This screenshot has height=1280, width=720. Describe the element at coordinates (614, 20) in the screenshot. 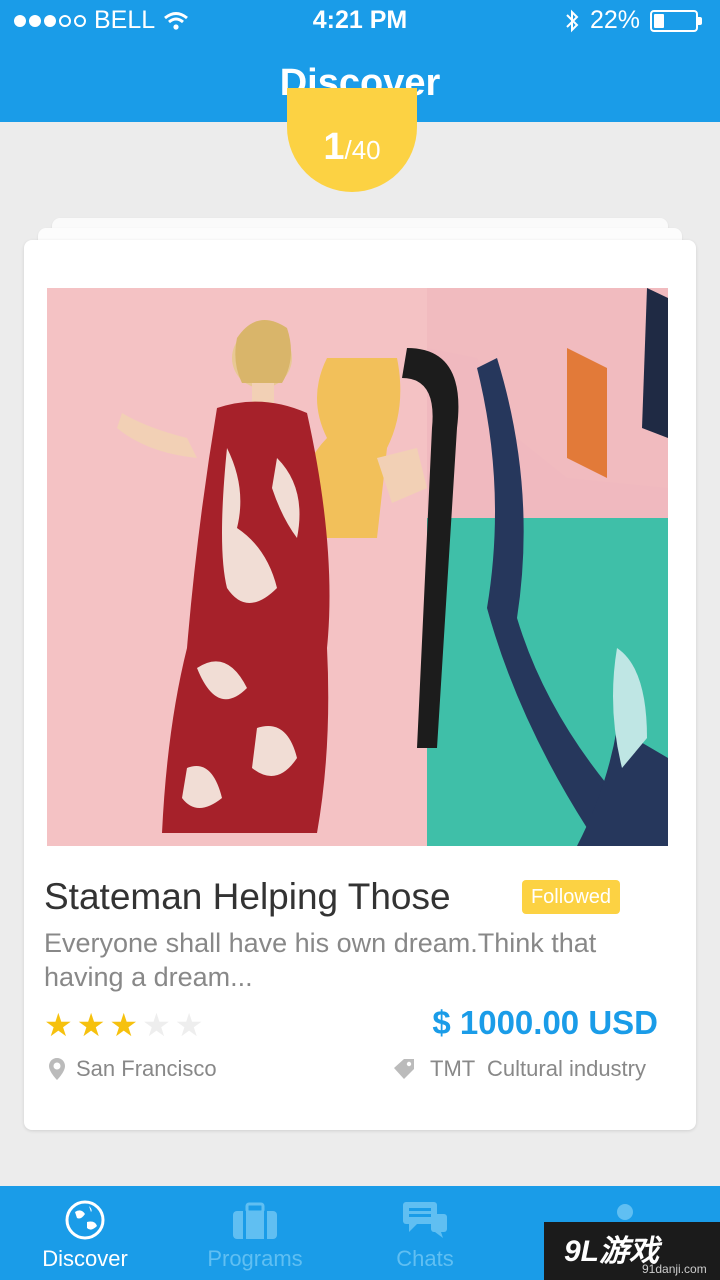

I see `battery-percent: 22%` at that location.